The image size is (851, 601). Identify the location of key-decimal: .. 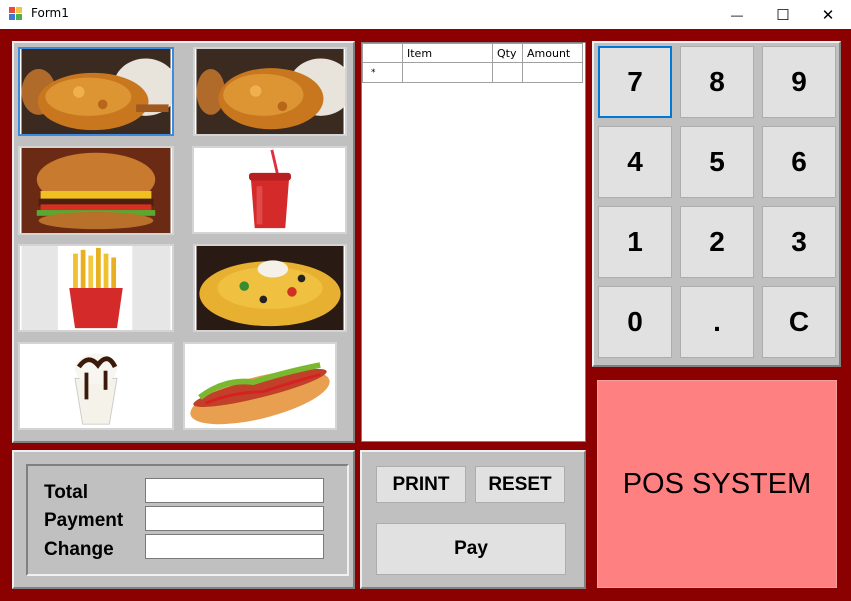
(717, 322).